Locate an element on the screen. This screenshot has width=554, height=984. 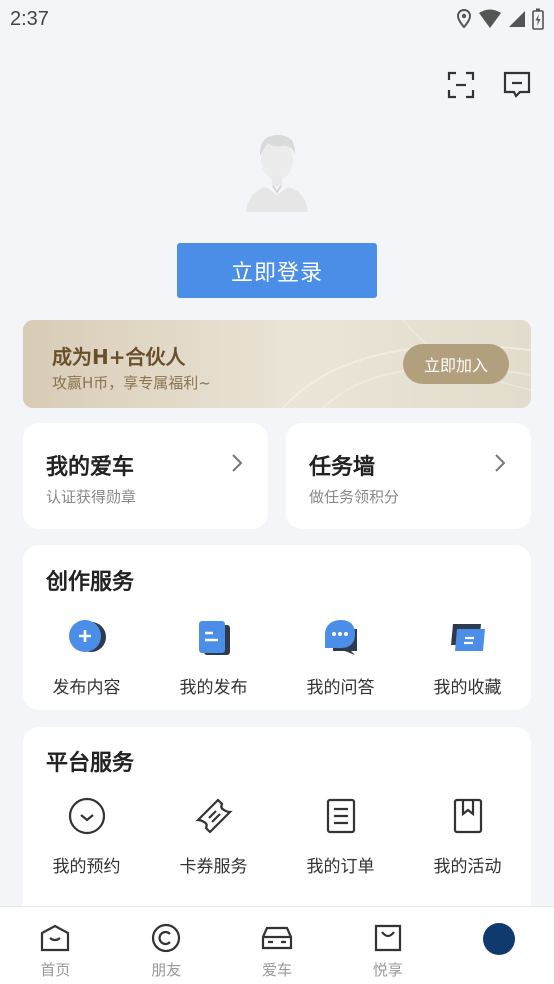
tab-friends-label: 朋友 is located at coordinates (166, 970).